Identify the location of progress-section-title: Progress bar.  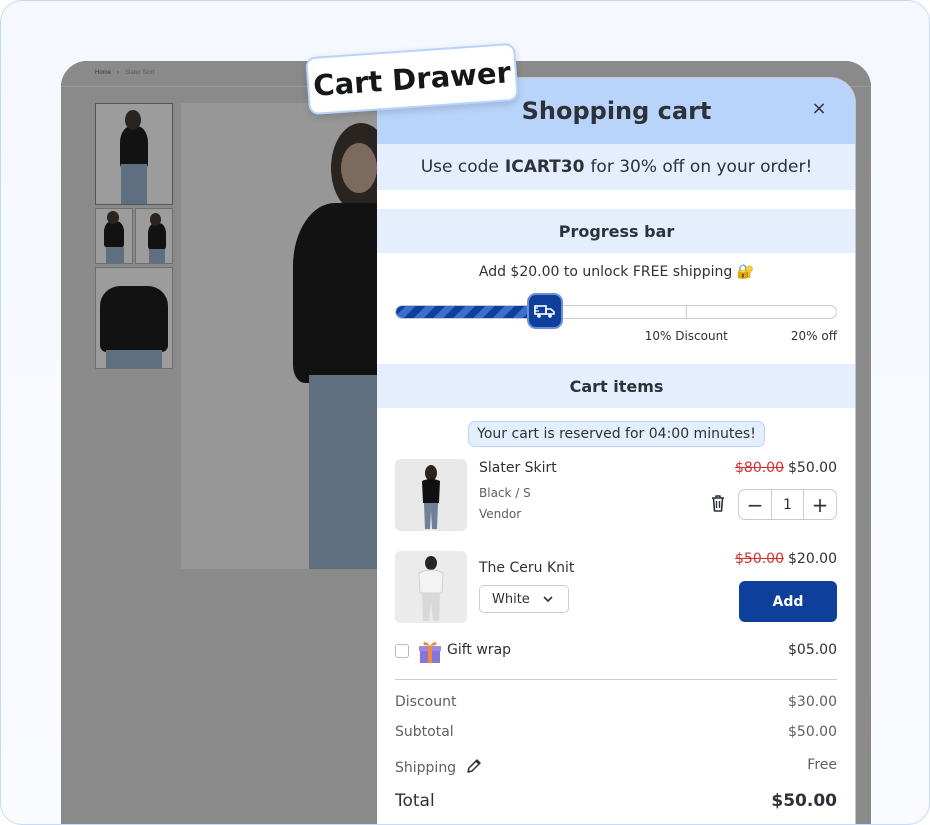
(616, 231).